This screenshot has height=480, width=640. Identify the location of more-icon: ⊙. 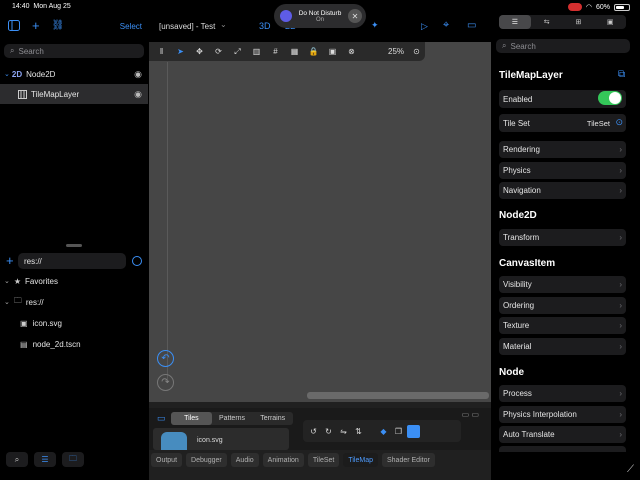
(619, 122).